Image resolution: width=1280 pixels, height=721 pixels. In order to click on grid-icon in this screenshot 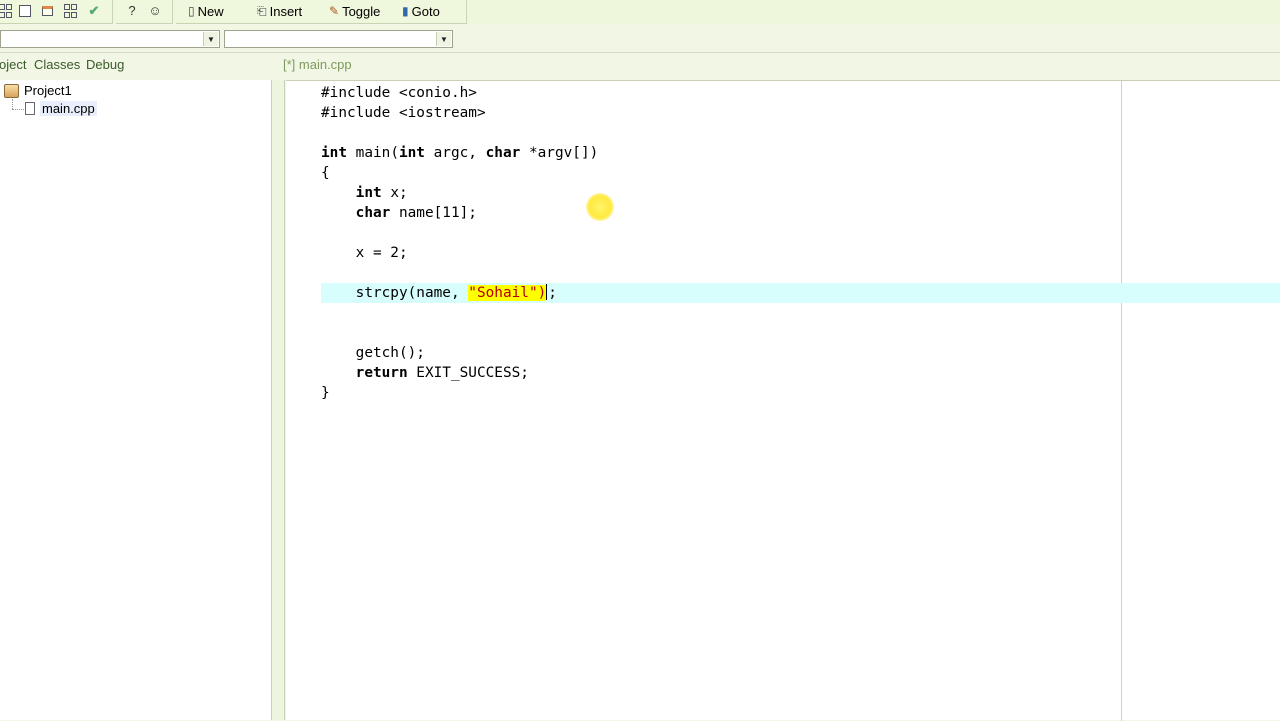, I will do `click(6, 11)`.